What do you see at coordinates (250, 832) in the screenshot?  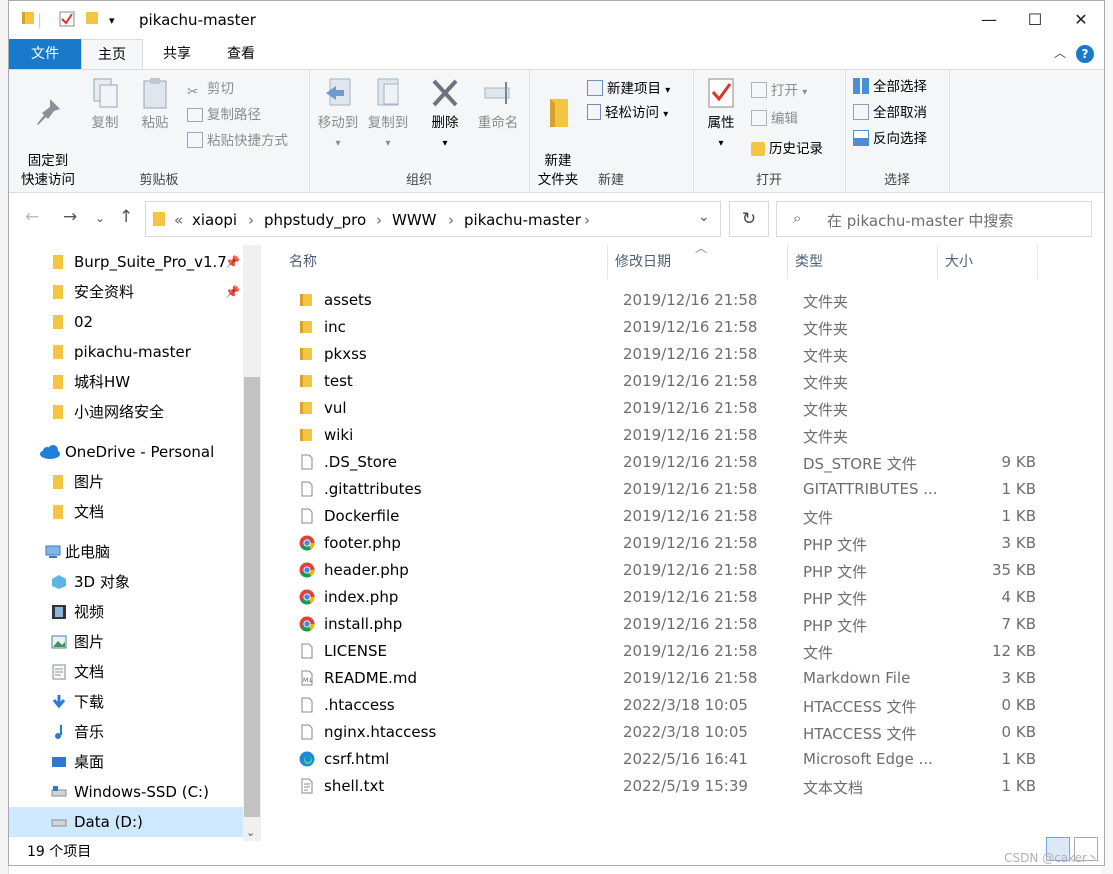 I see `scroll-down-arrow-icon: ⌄` at bounding box center [250, 832].